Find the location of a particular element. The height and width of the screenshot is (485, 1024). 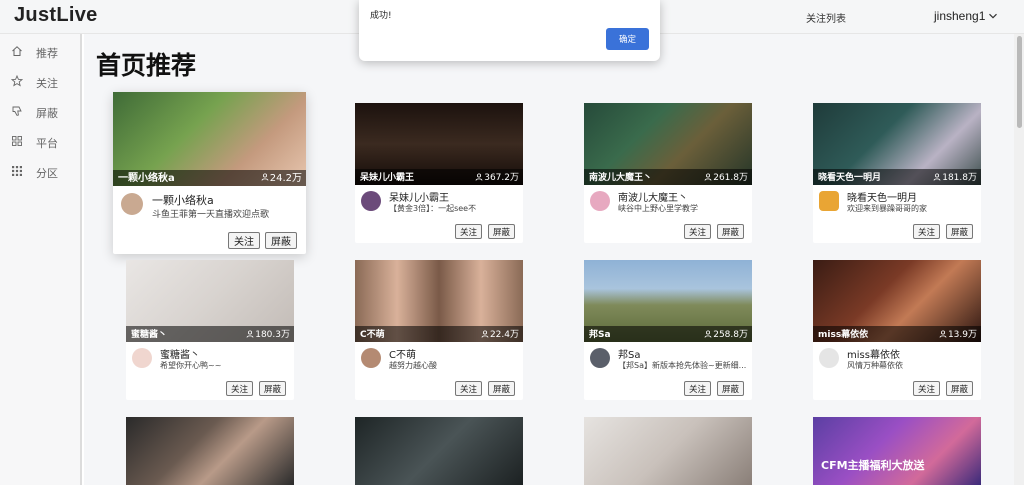

sidebar-item-follow: 关注 is located at coordinates (40, 82).